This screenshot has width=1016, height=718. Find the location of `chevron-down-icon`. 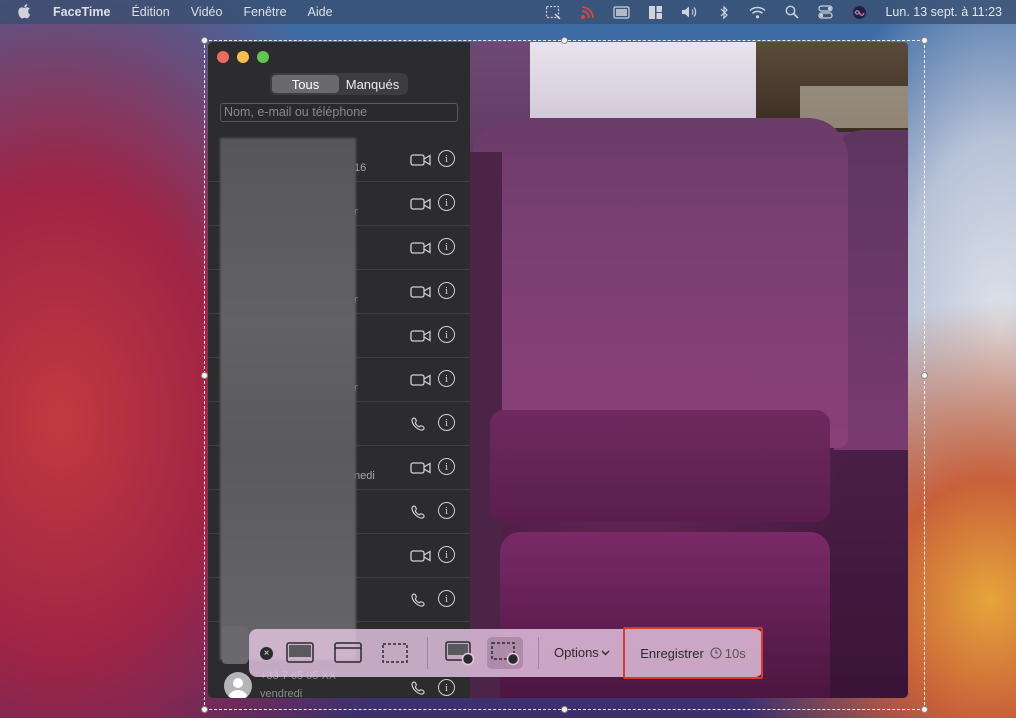

chevron-down-icon is located at coordinates (605, 652).